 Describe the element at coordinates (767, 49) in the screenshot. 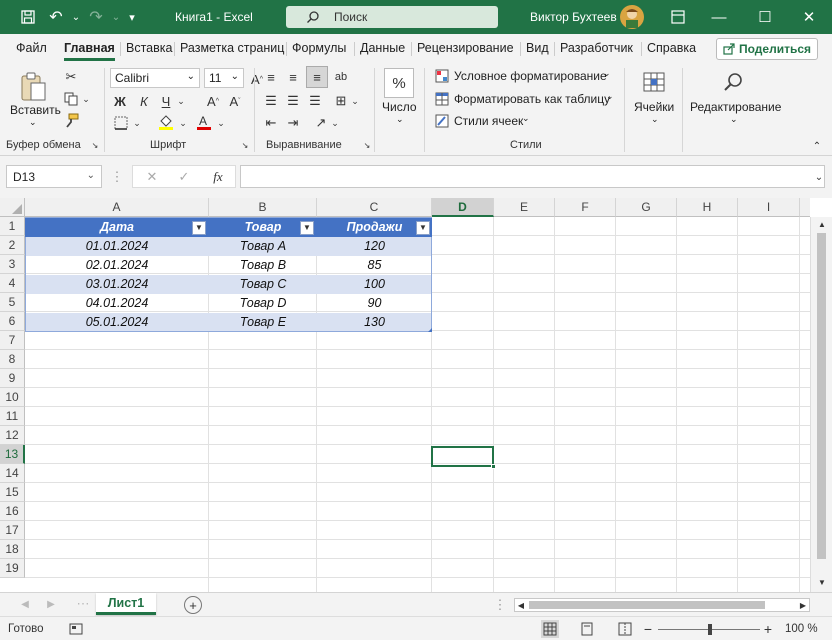

I see `share-button: Поделиться` at that location.